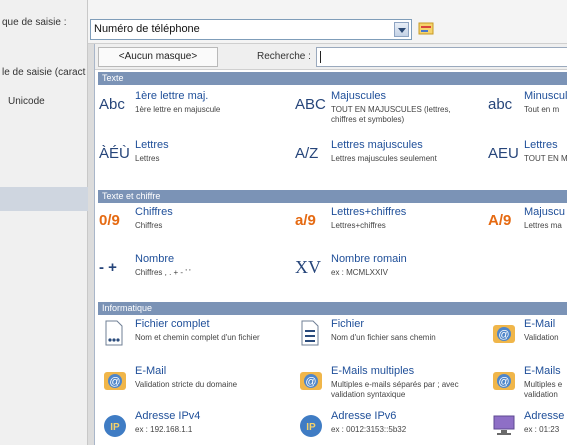 The image size is (567, 445). What do you see at coordinates (307, 153) in the screenshot?
I see `az-icon: A/Z` at bounding box center [307, 153].